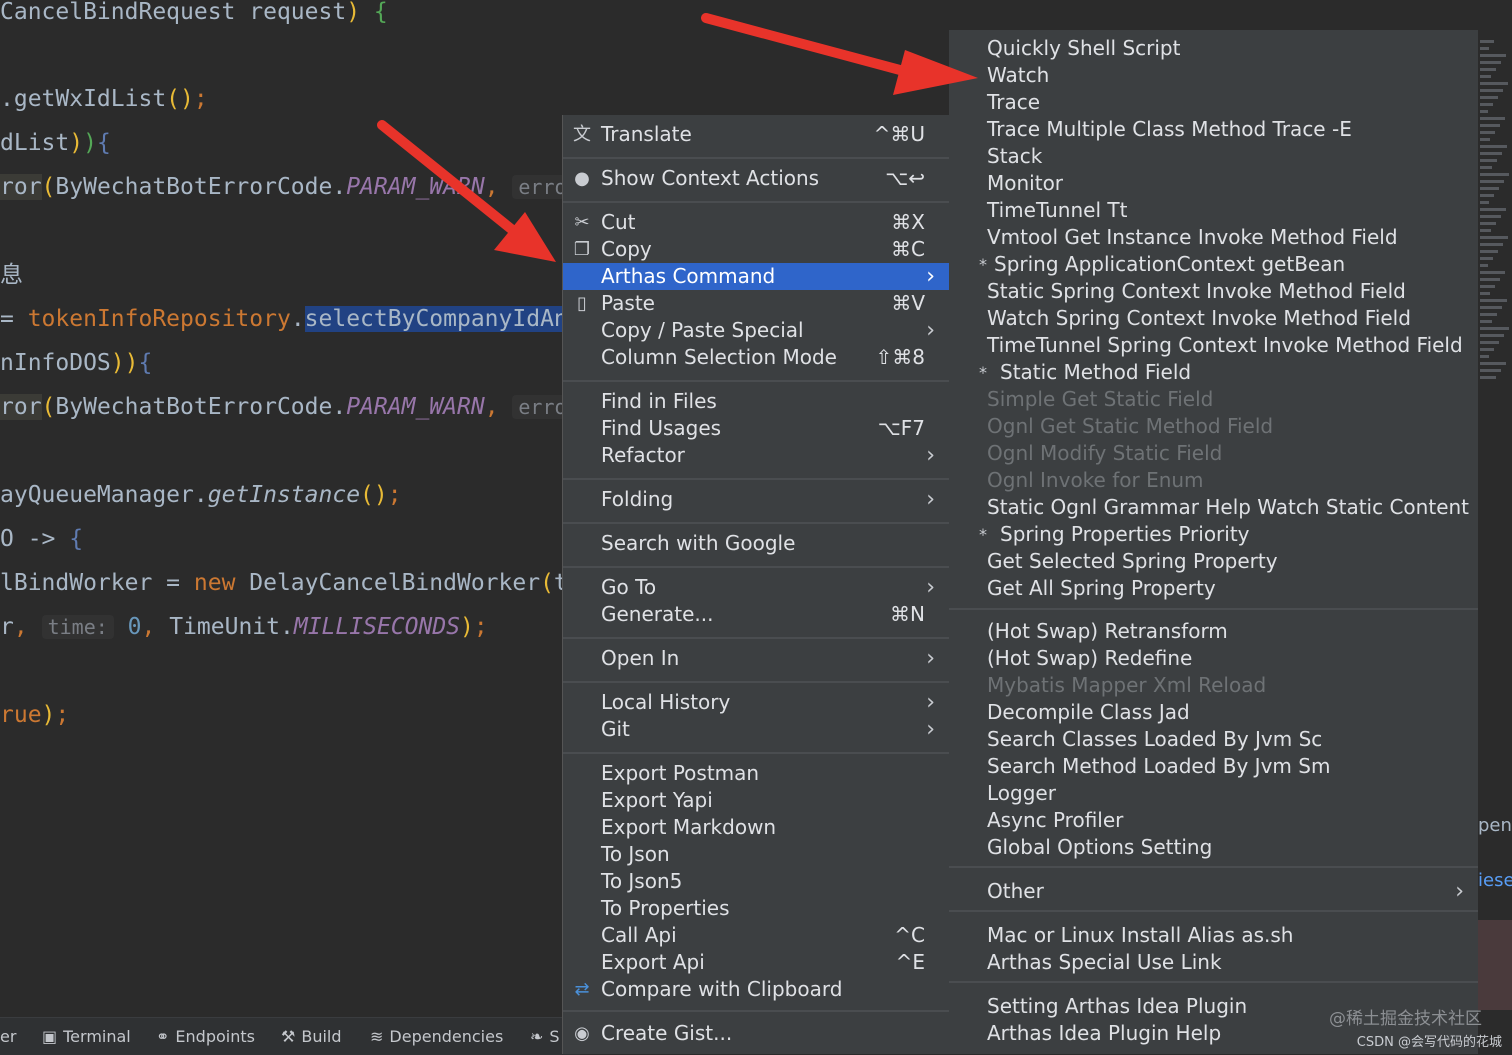 This screenshot has height=1055, width=1512. Describe the element at coordinates (582, 134) in the screenshot. I see `translate-icon: 文` at that location.